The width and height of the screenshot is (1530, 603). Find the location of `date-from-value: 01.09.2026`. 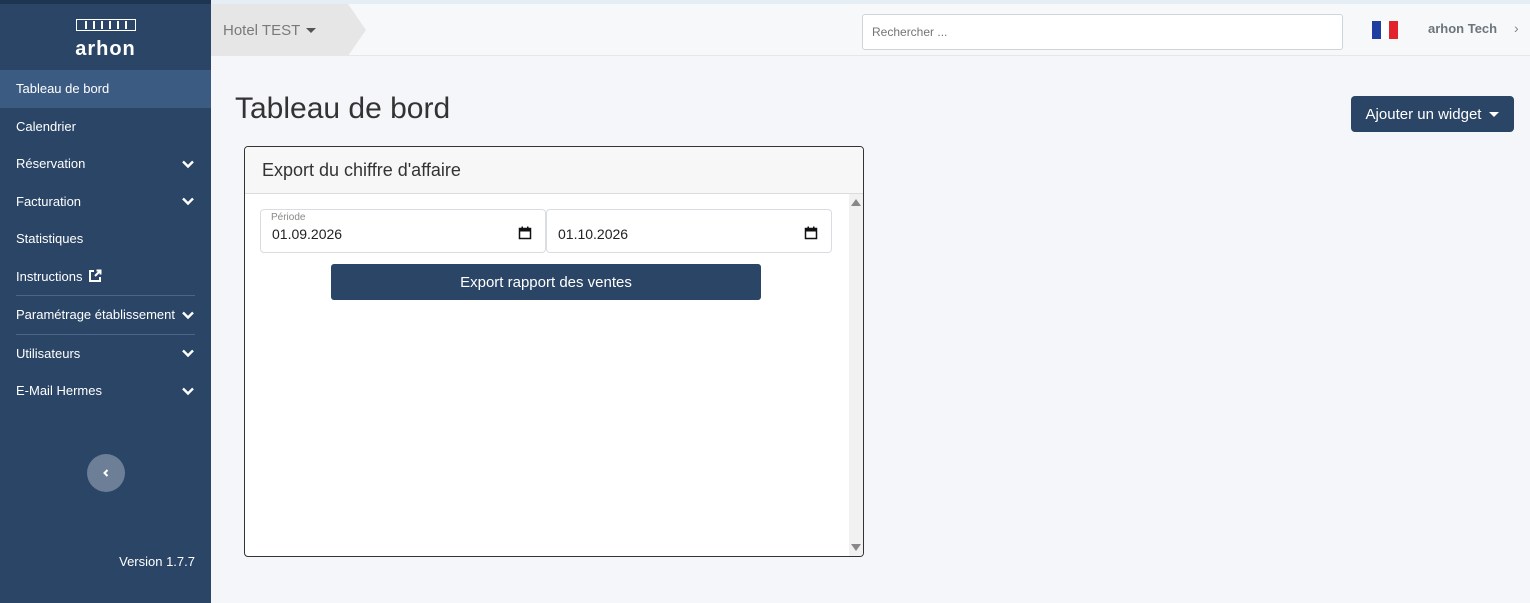

date-from-value: 01.09.2026 is located at coordinates (307, 234).